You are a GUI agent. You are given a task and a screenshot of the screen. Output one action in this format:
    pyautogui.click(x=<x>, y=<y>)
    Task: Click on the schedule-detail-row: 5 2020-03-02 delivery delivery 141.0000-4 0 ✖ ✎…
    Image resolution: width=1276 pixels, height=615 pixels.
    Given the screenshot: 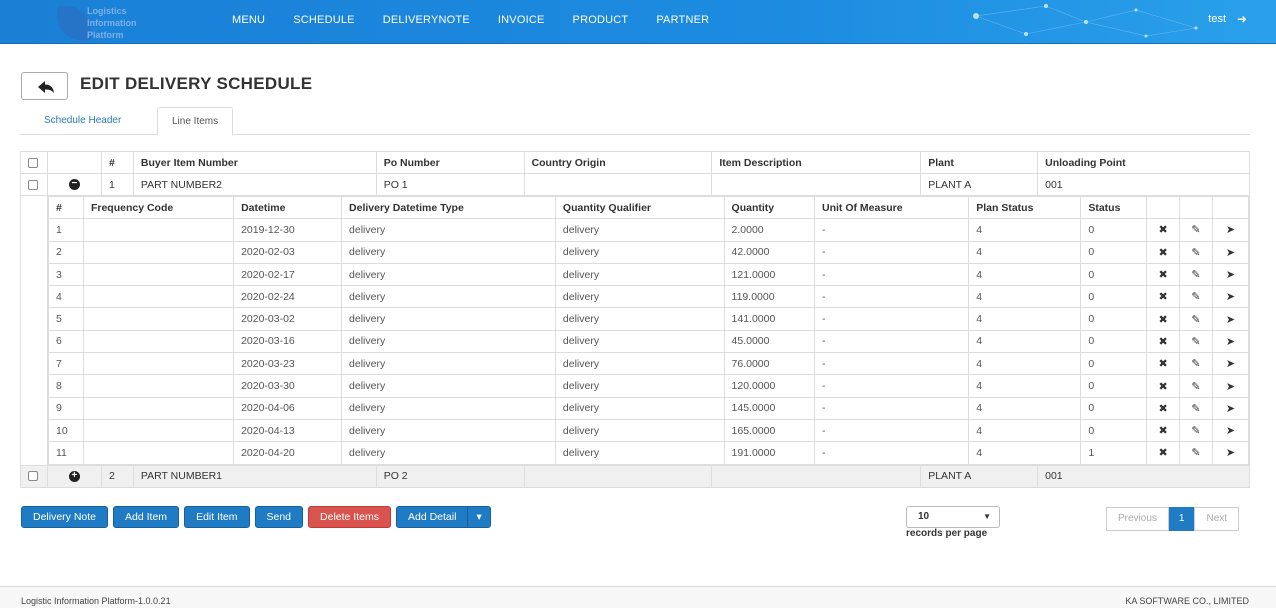 What is the action you would take?
    pyautogui.click(x=648, y=319)
    